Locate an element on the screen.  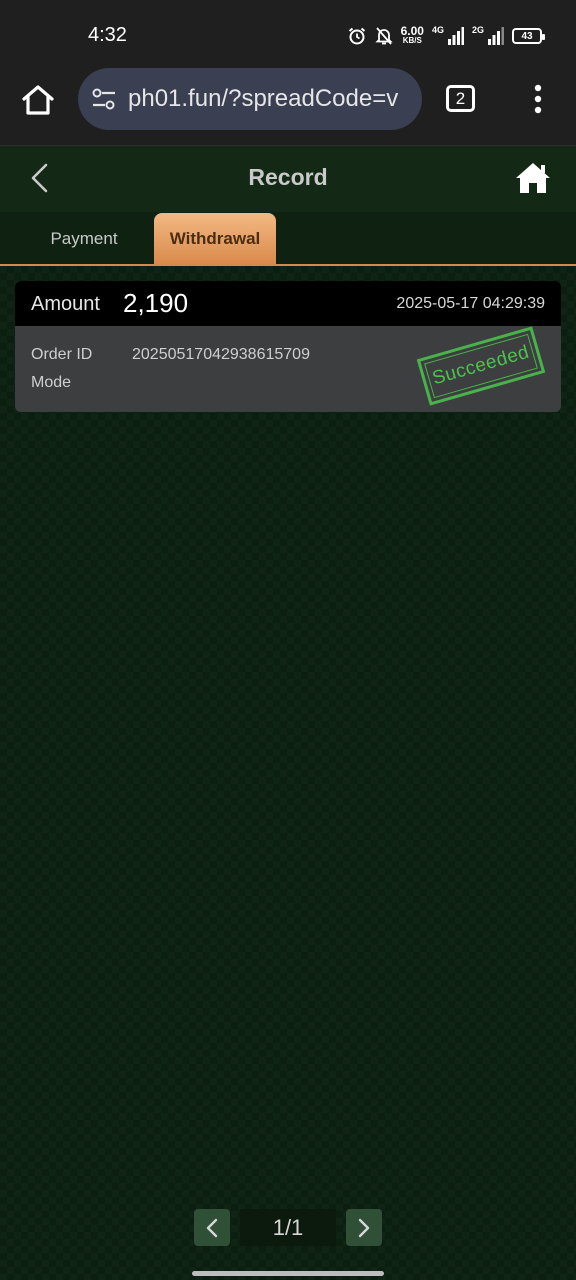
status-stamp: Succeeded is located at coordinates (481, 366).